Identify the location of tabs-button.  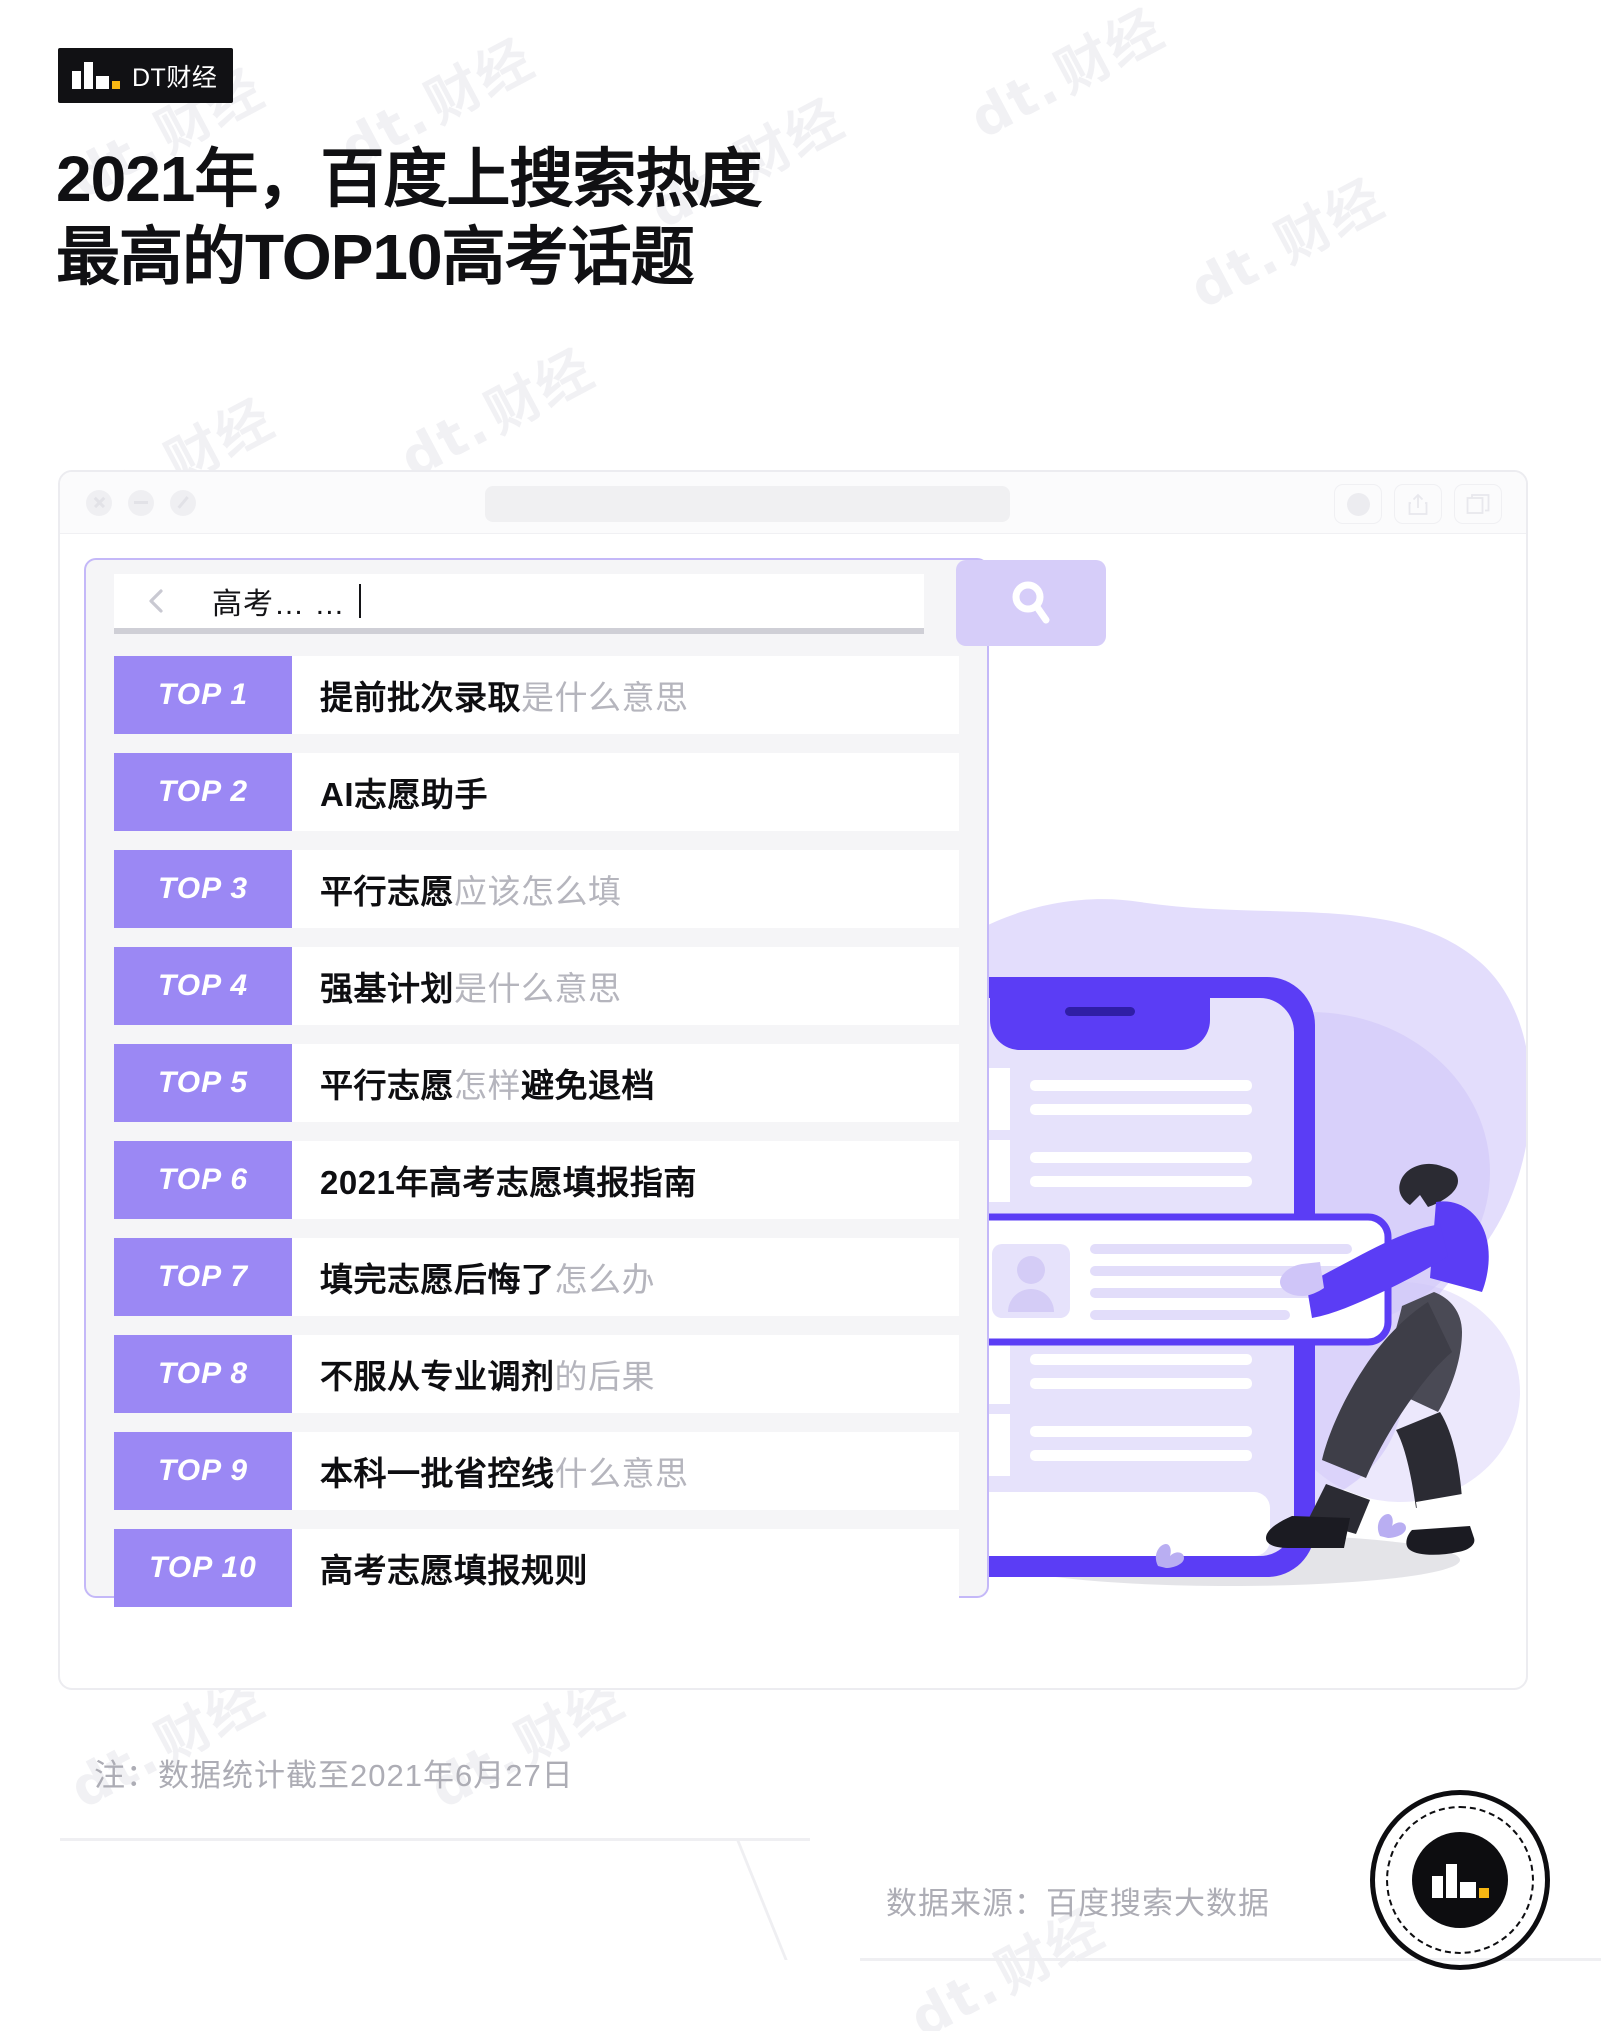
(1478, 504).